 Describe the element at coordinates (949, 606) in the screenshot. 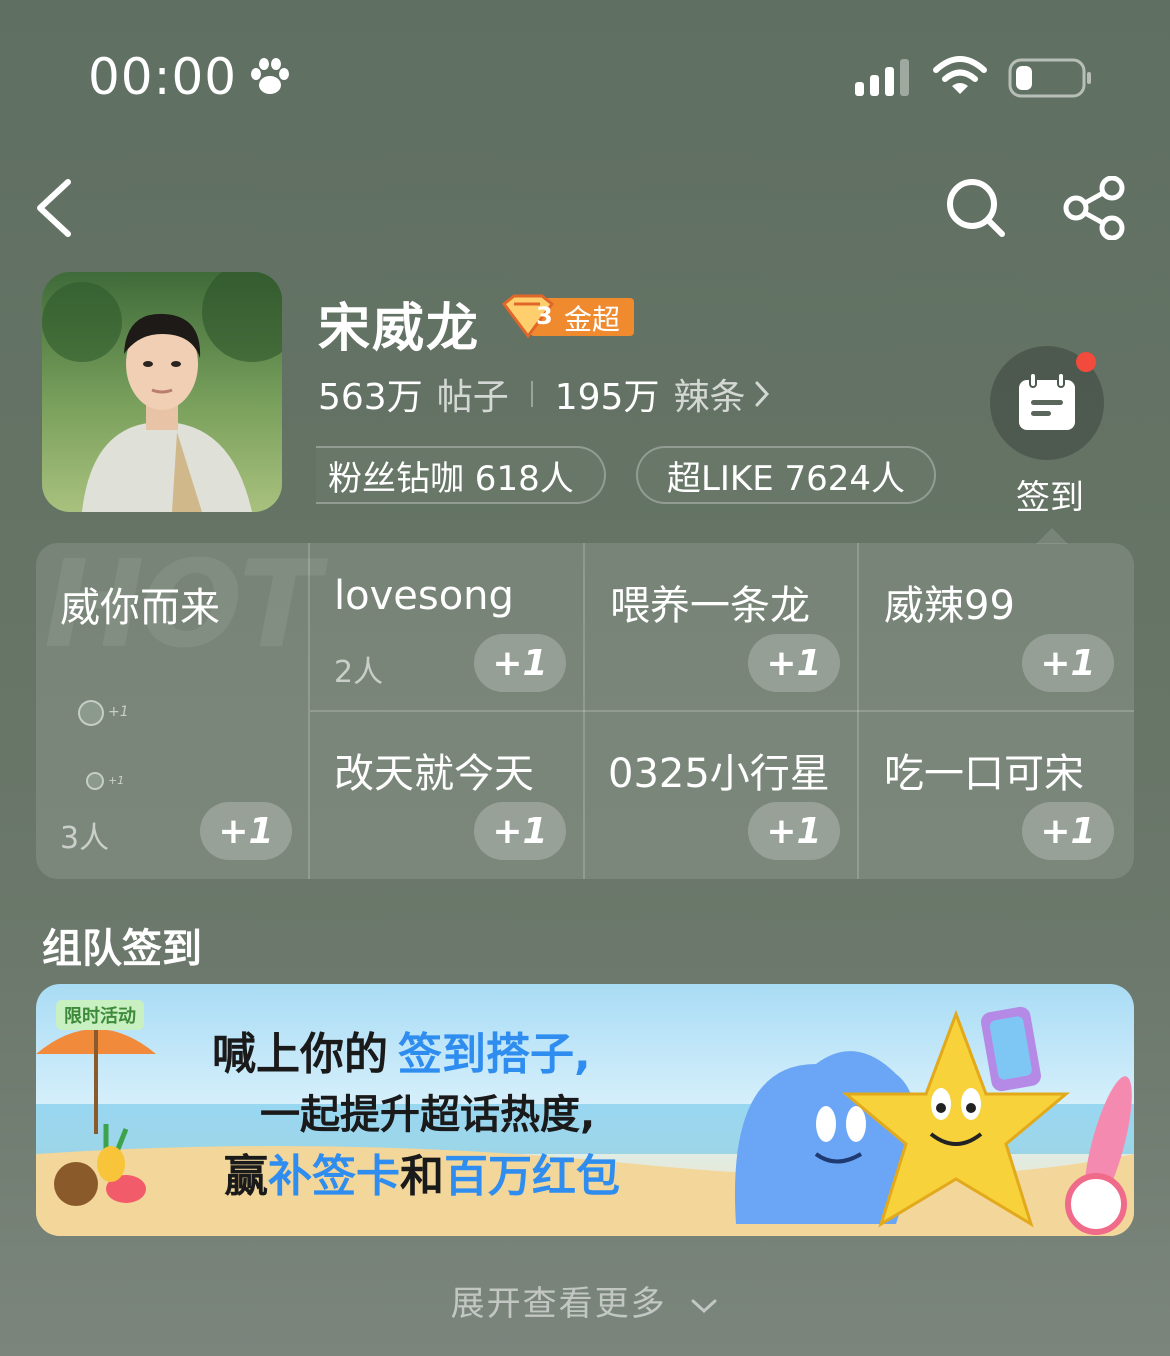

I see `group-title: 威辣99` at that location.